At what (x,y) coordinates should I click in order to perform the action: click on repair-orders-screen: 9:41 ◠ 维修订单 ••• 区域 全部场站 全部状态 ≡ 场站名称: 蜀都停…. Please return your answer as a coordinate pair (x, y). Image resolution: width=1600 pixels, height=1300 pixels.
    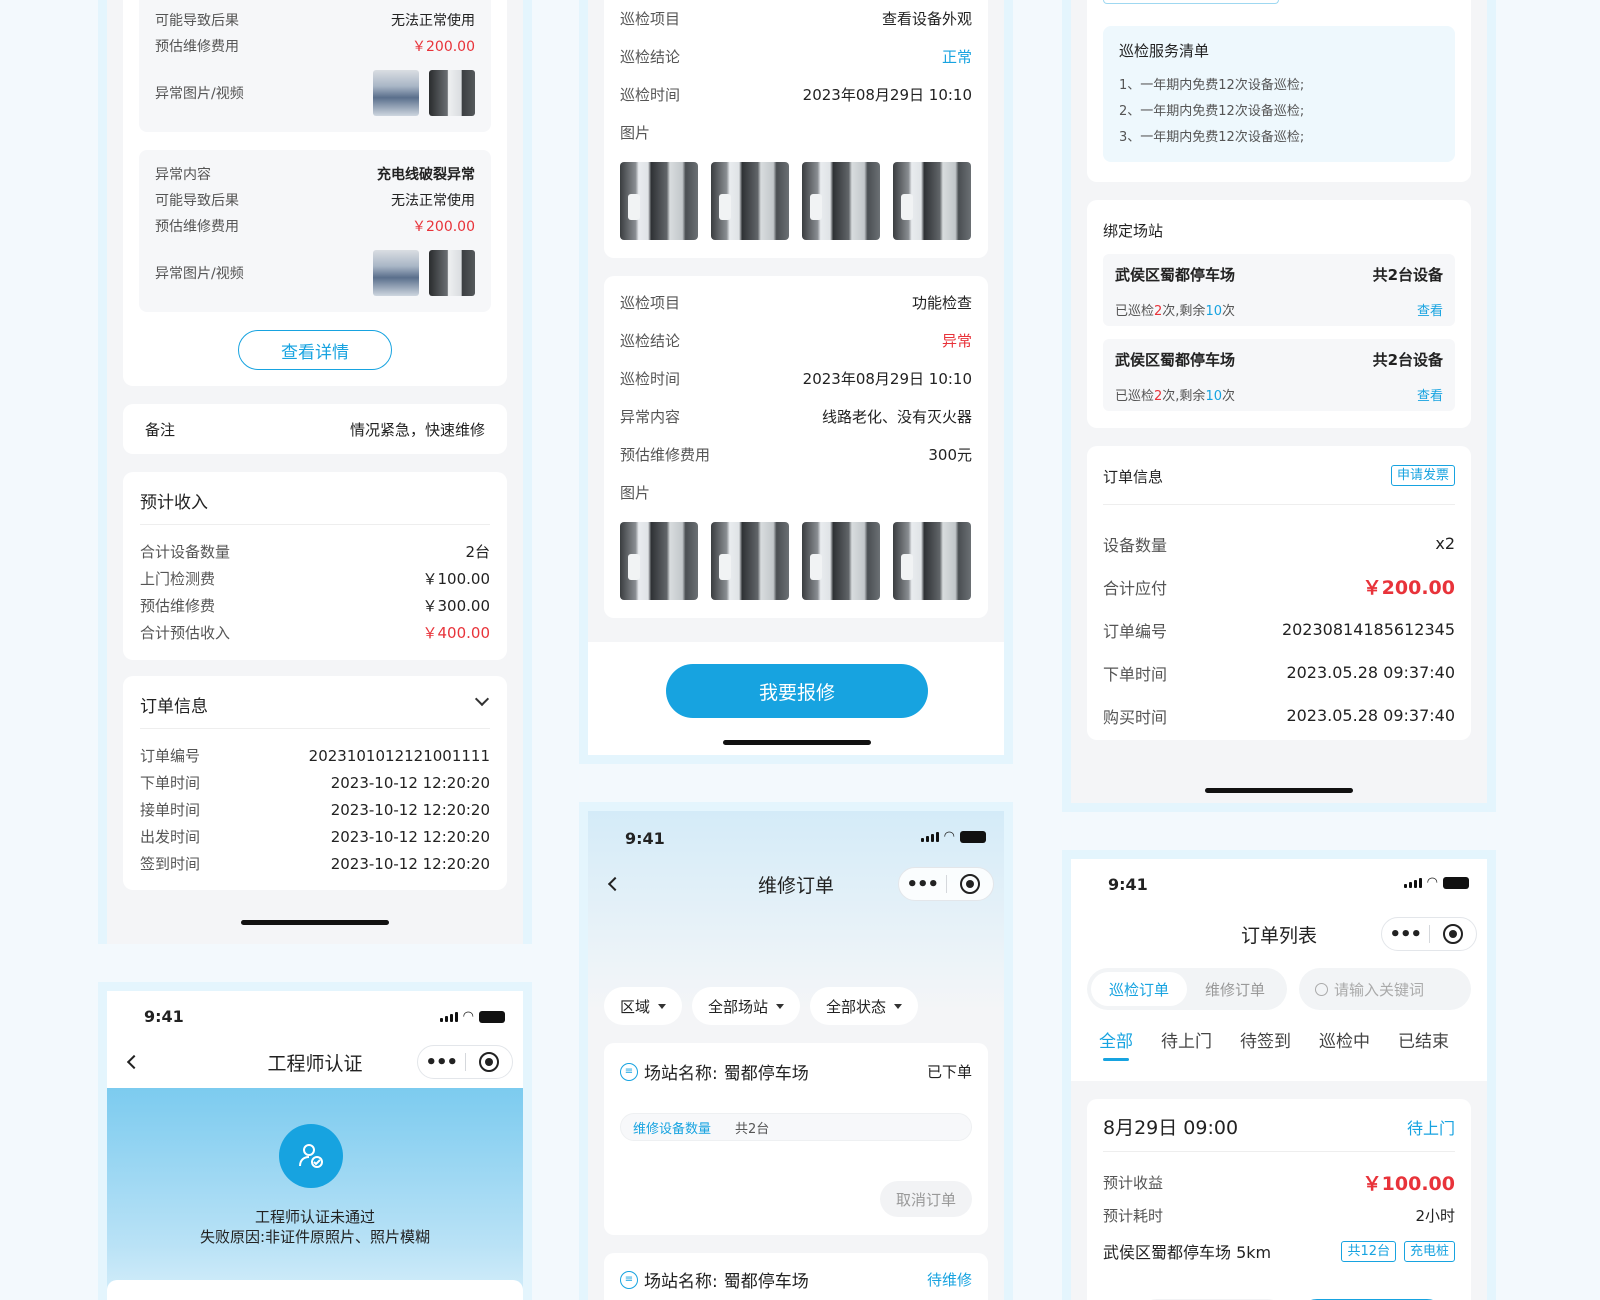
    Looking at the image, I should click on (796, 1055).